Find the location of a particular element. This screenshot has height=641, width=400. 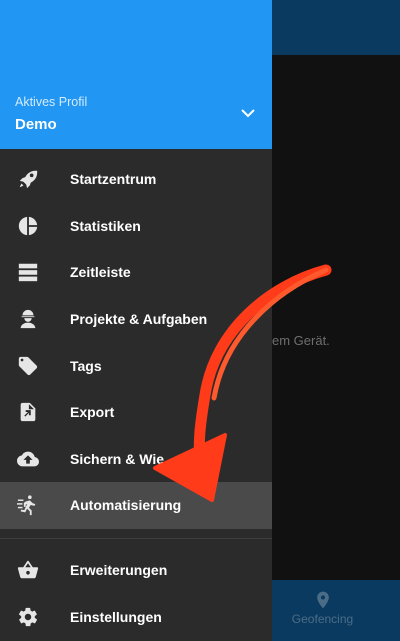

menu-item-zeitleiste: Zeitleiste is located at coordinates (136, 272).